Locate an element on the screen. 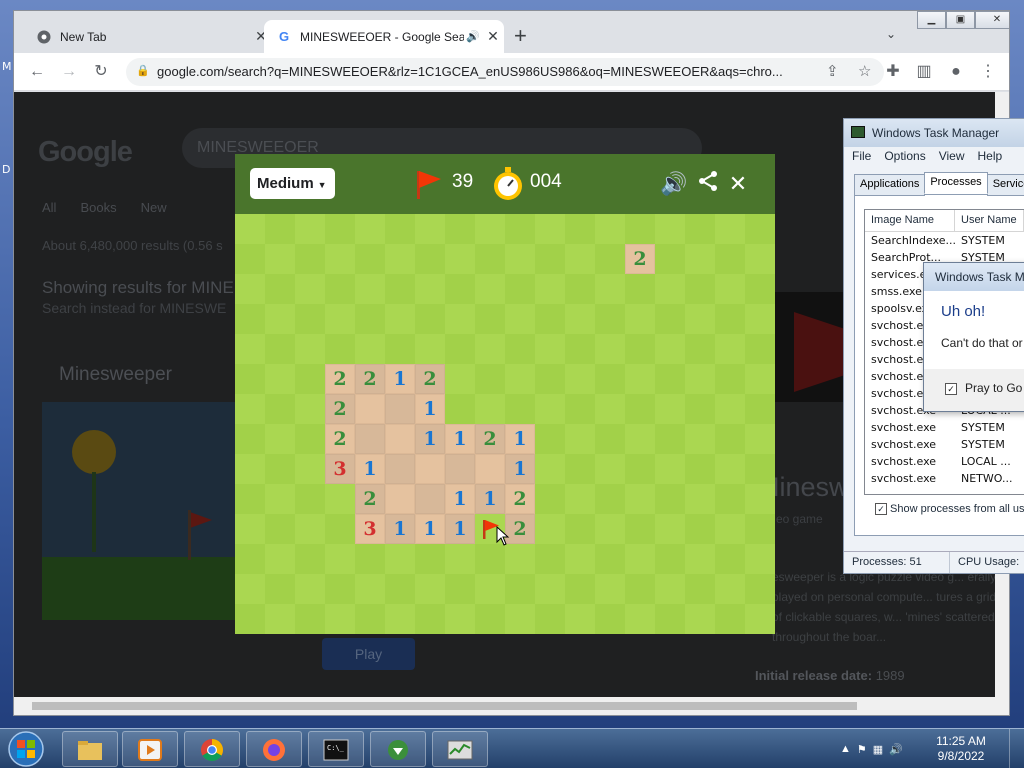 This screenshot has height=768, width=1024. taskbar-clock: 11:25 AM 9/8/2022 is located at coordinates (961, 749).